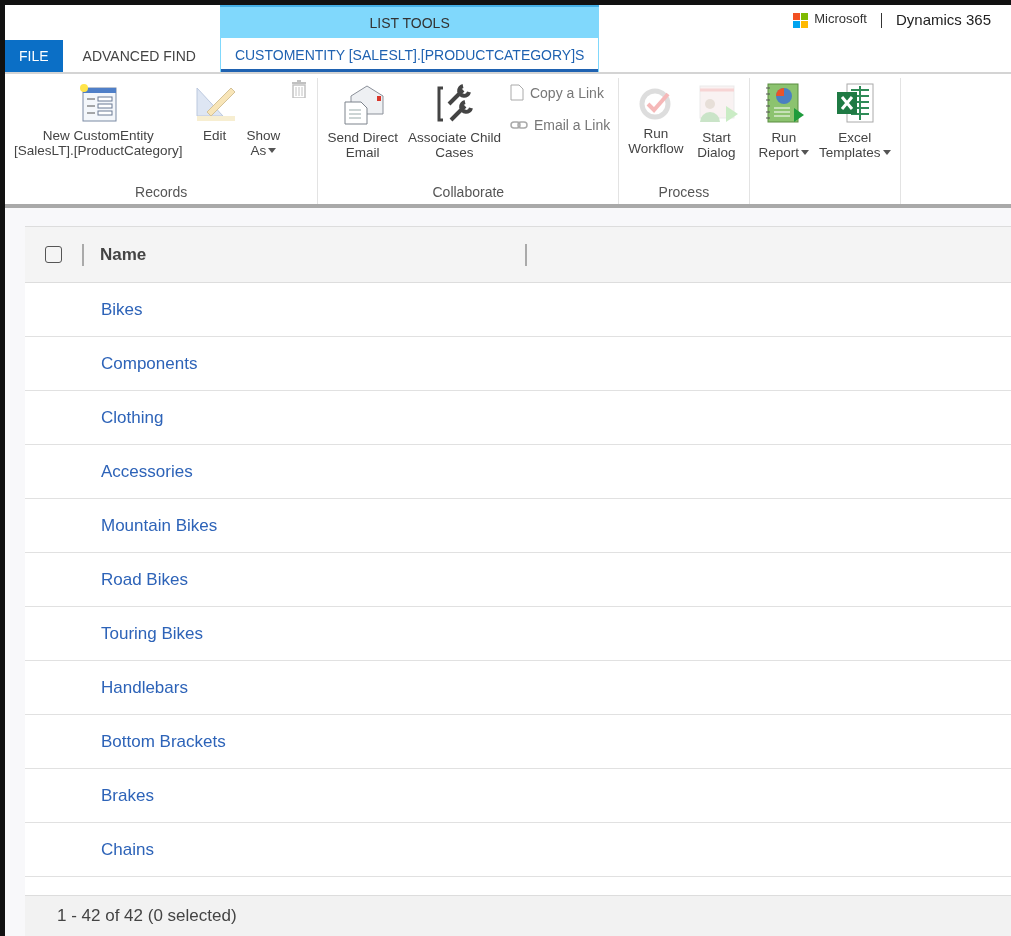  Describe the element at coordinates (518, 526) in the screenshot. I see `table-row: Mountain Bikes` at that location.